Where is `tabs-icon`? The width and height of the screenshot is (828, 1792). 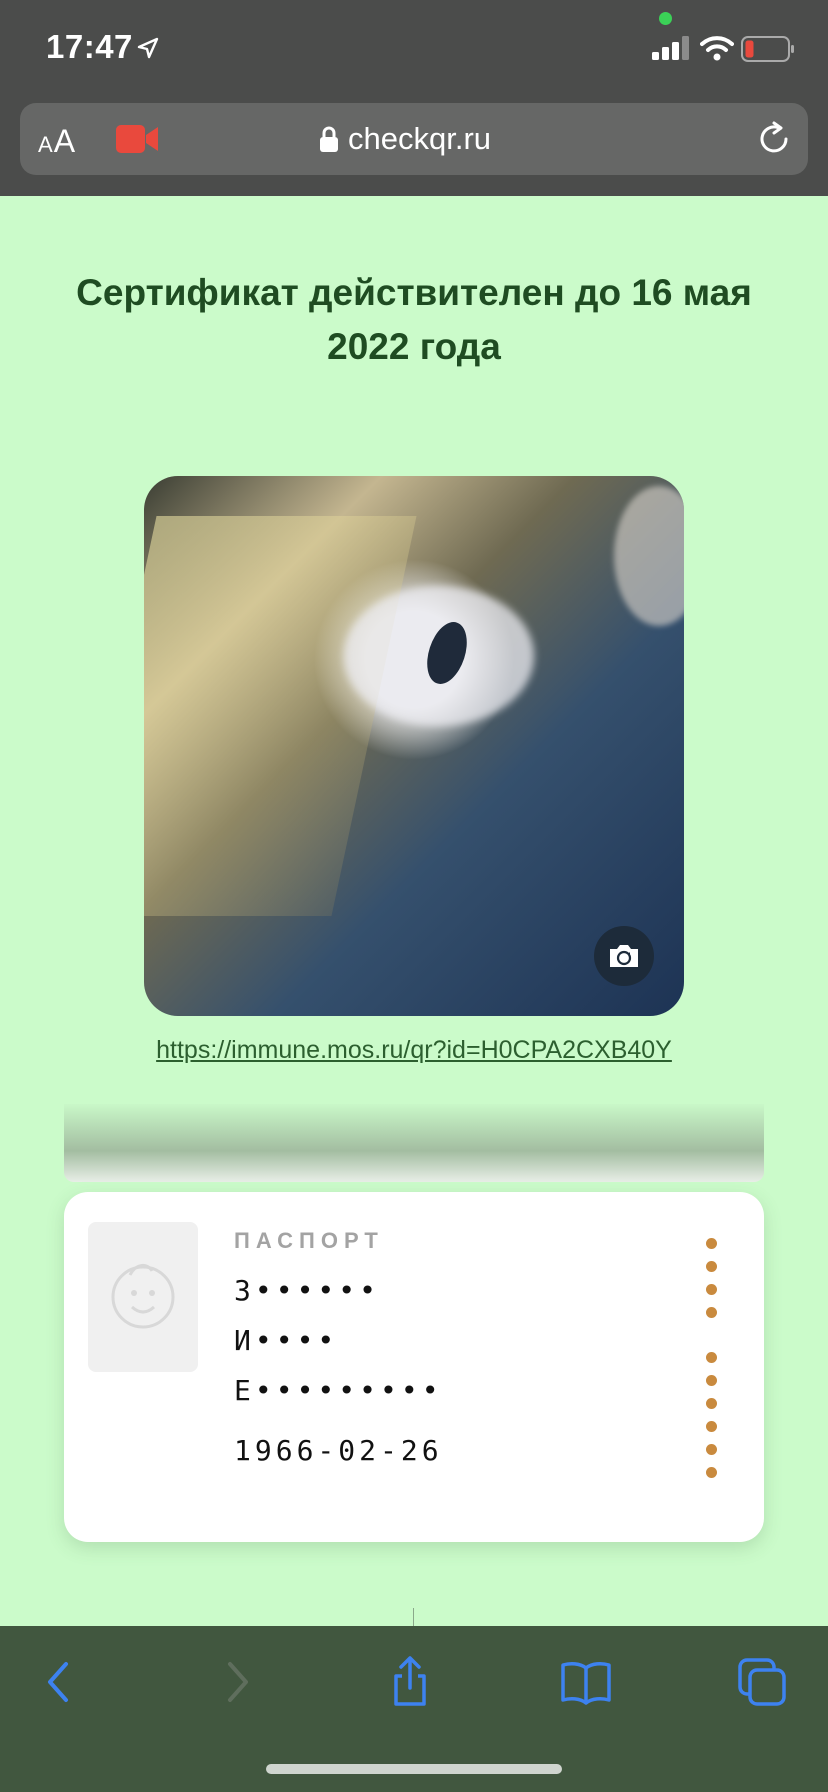 tabs-icon is located at coordinates (762, 1682).